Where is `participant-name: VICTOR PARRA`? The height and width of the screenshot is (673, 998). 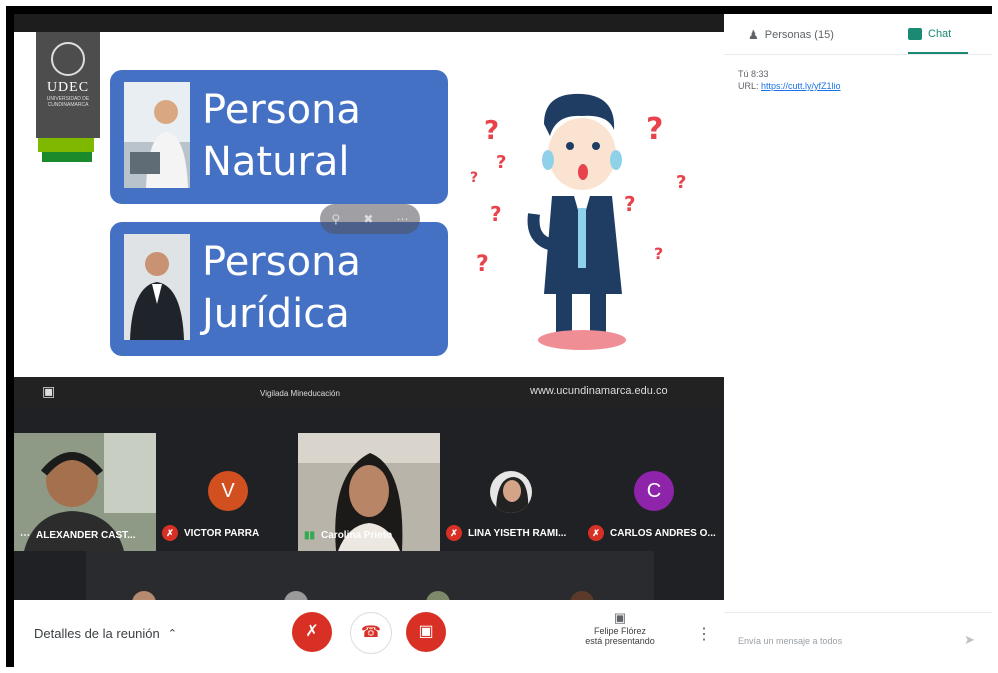 participant-name: VICTOR PARRA is located at coordinates (222, 533).